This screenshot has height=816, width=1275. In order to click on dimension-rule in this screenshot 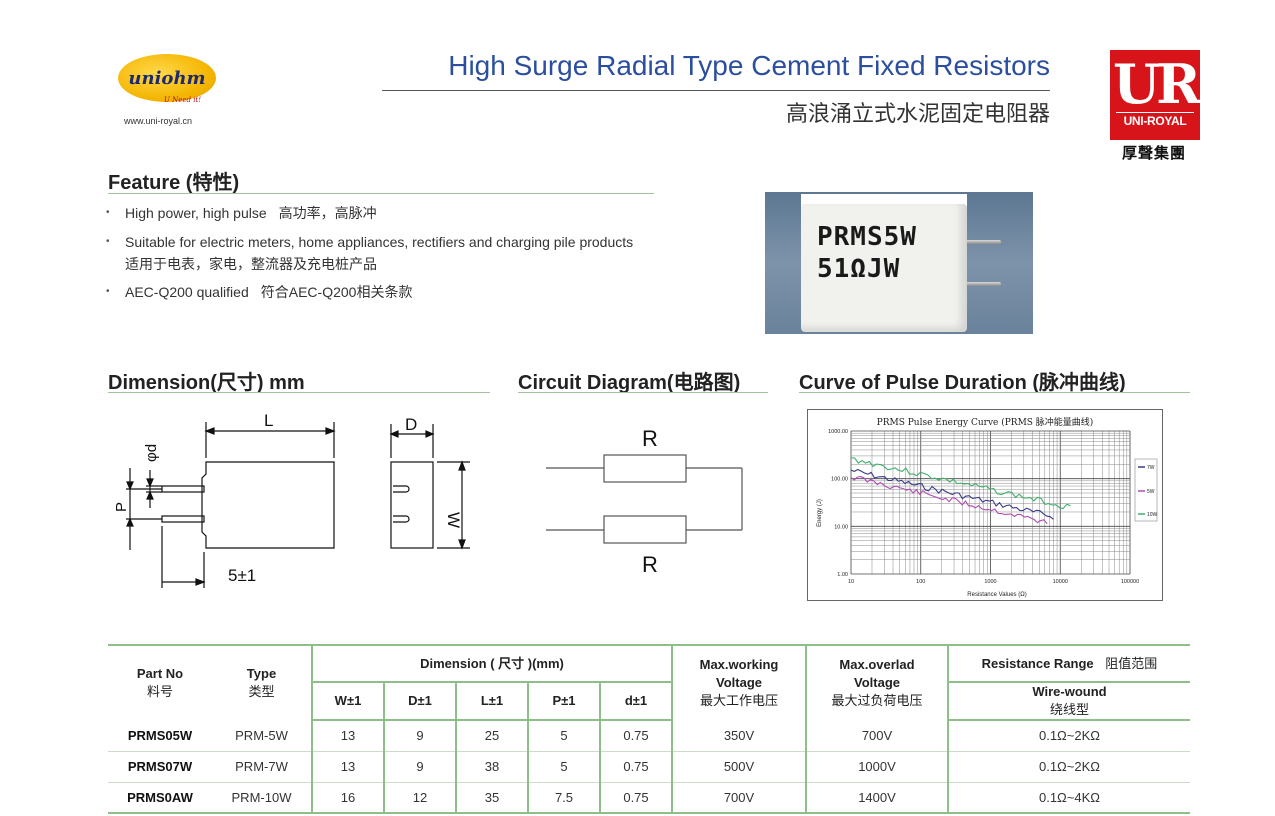, I will do `click(299, 392)`.